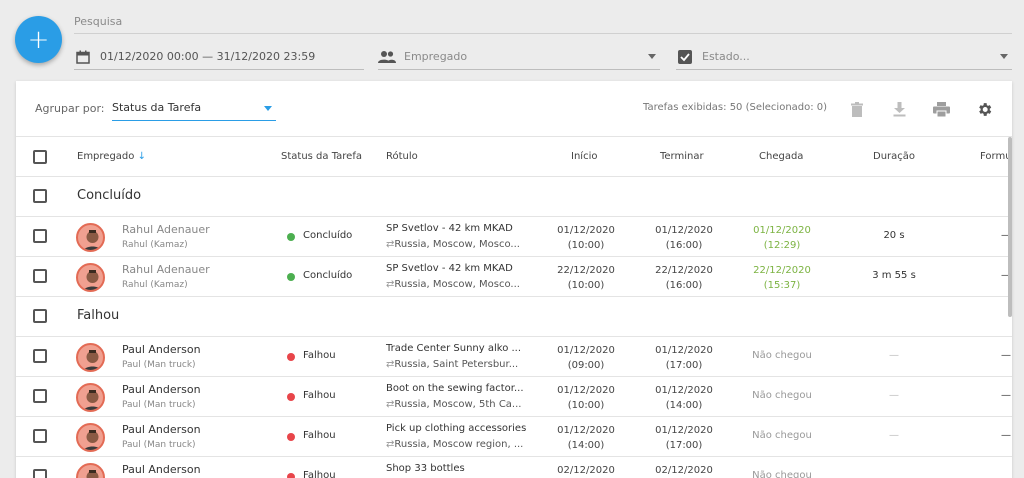 This screenshot has width=1024, height=478. I want to click on download-icon, so click(899, 109).